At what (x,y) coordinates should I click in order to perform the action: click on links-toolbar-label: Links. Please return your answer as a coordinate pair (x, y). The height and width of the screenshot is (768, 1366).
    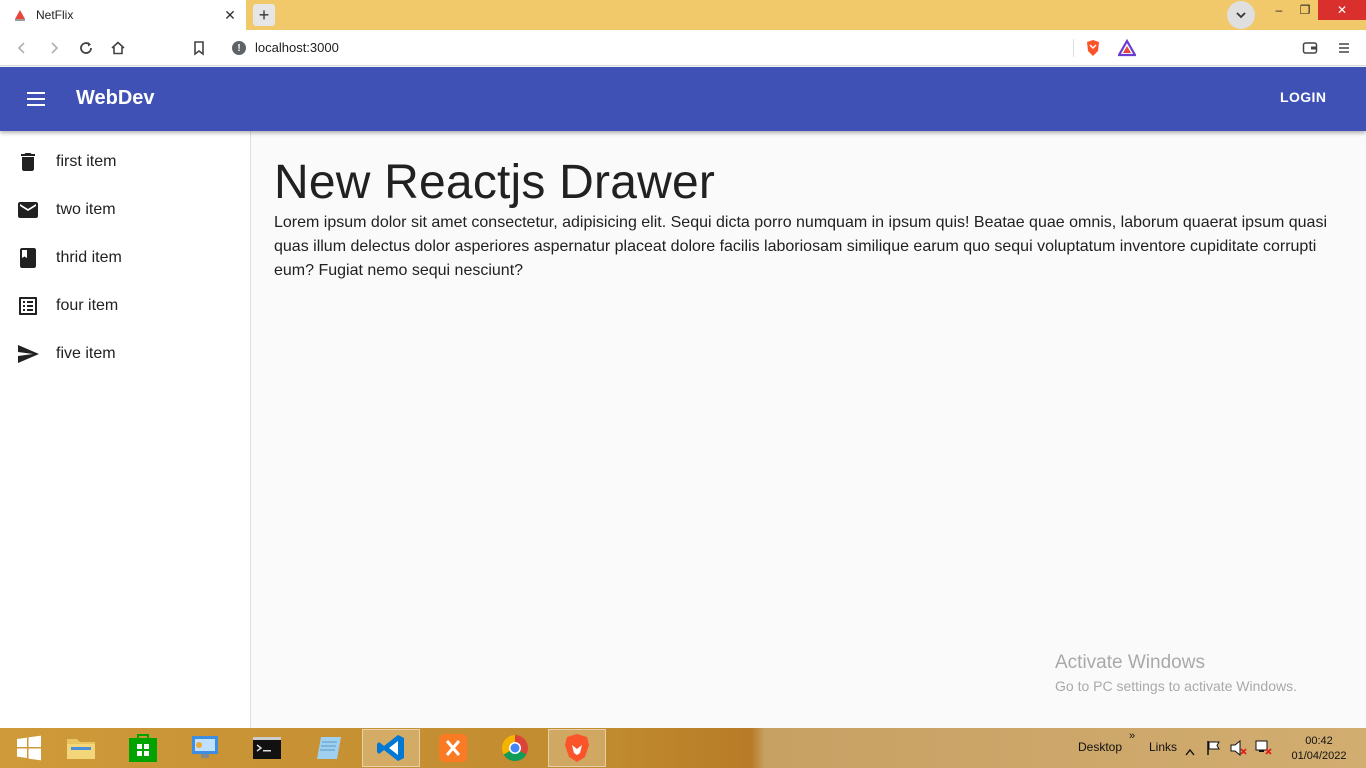
    Looking at the image, I should click on (1163, 747).